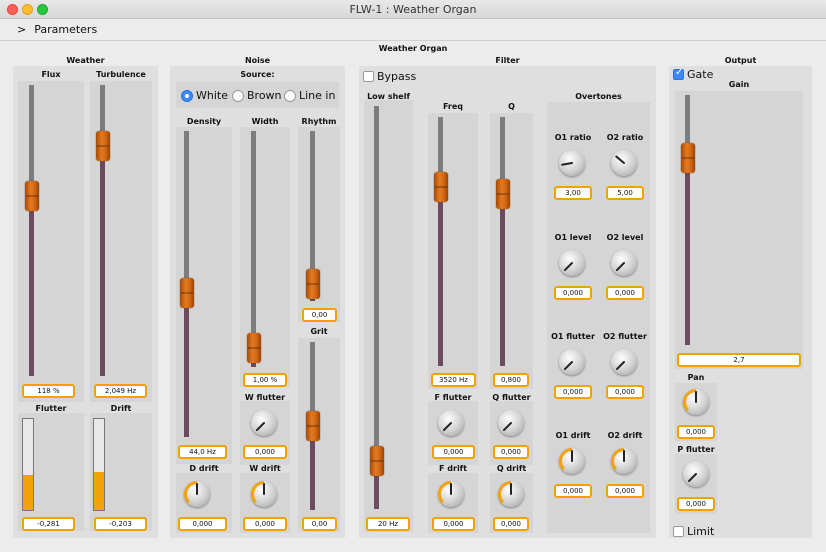  I want to click on o1-ratio-label: O1 ratio, so click(573, 137).